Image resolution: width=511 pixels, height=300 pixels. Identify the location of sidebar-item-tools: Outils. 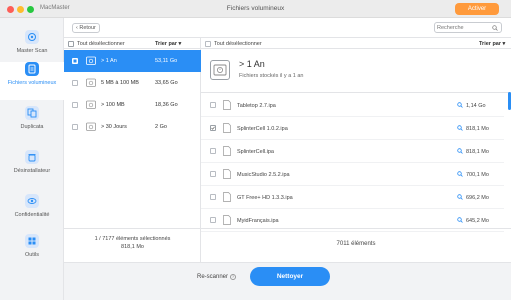
(32, 253).